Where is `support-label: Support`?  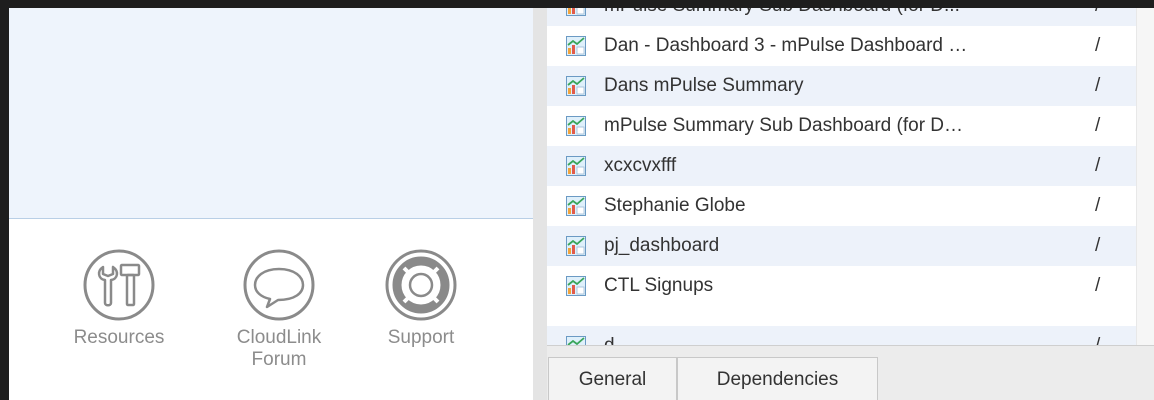
support-label: Support is located at coordinates (421, 337).